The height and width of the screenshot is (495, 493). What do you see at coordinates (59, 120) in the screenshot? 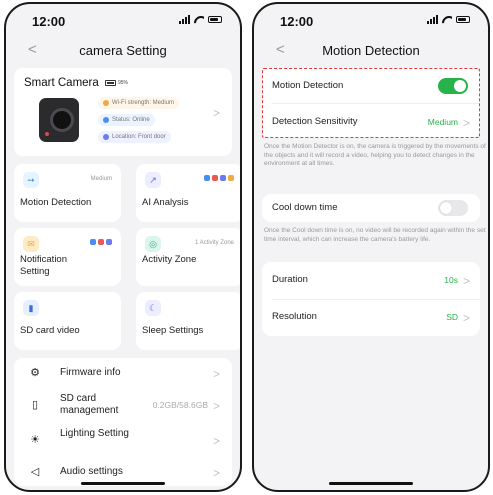
I see `camera-image` at bounding box center [59, 120].